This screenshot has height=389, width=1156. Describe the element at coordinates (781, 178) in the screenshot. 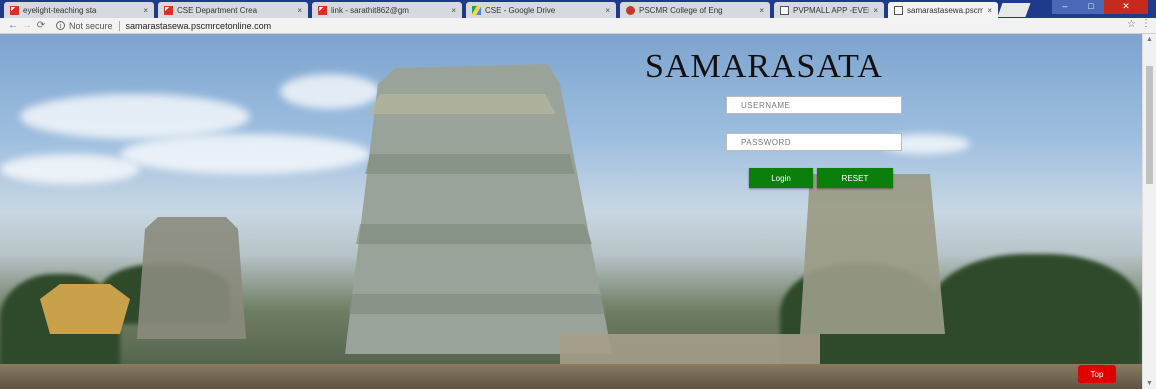

I see `login-button: Login` at that location.